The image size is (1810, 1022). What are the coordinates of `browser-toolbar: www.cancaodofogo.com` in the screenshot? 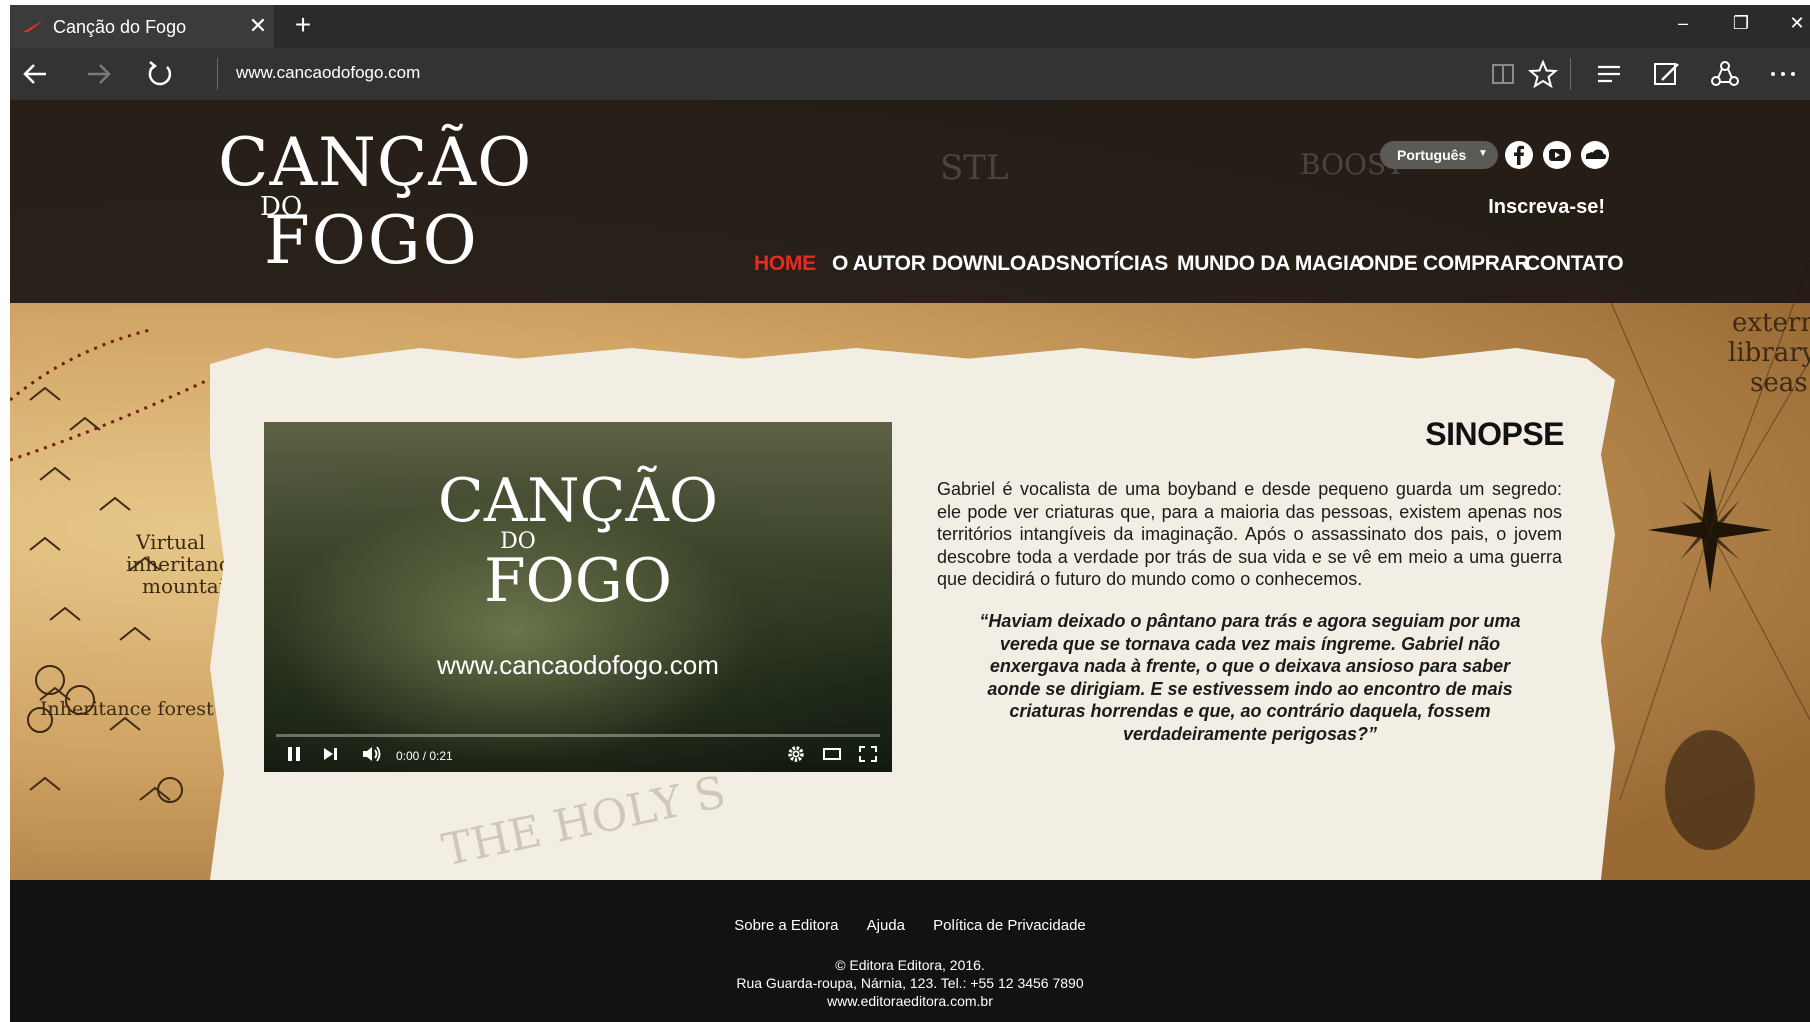 It's located at (910, 74).